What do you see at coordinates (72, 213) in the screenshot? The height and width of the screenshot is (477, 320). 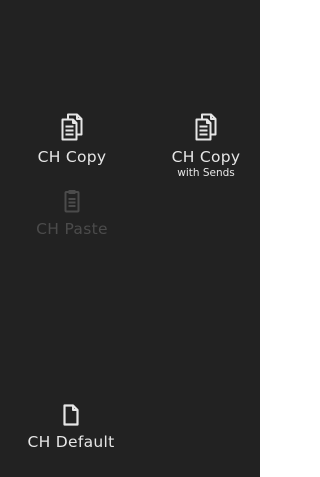 I see `ch-paste-button: CH Paste` at bounding box center [72, 213].